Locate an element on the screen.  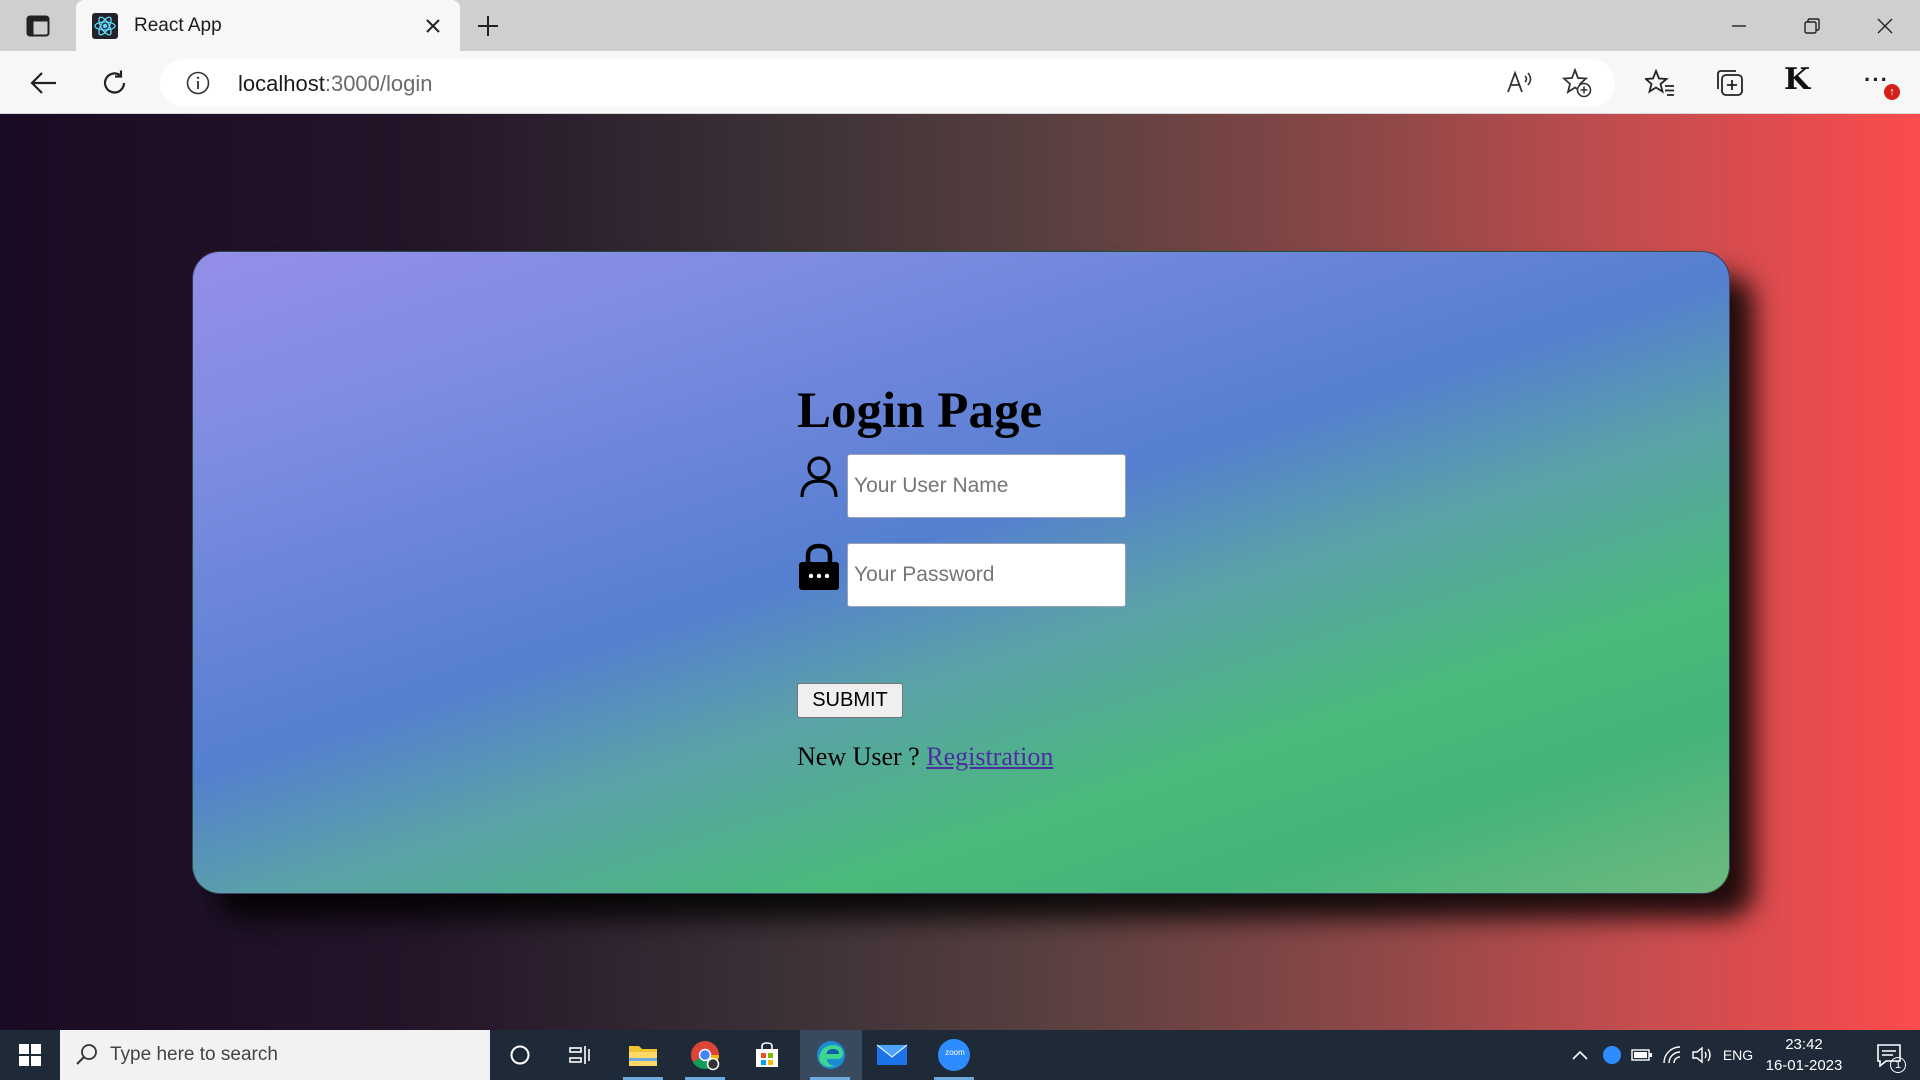
url-path: :3000/login is located at coordinates (378, 83).